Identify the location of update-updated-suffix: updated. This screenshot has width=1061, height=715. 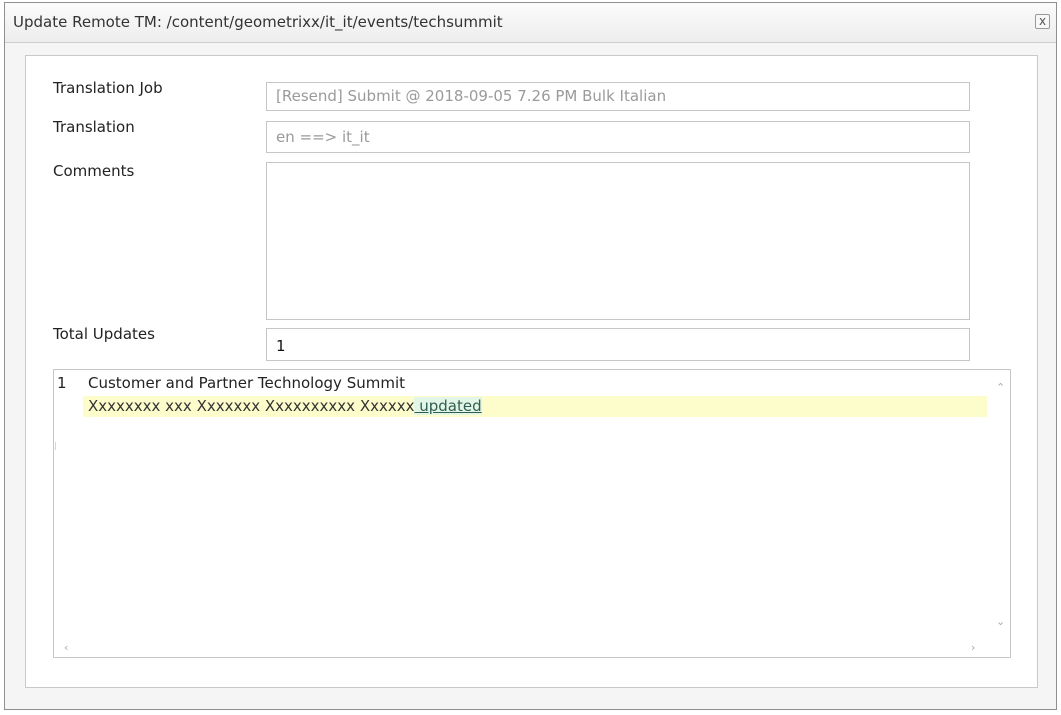
(448, 406).